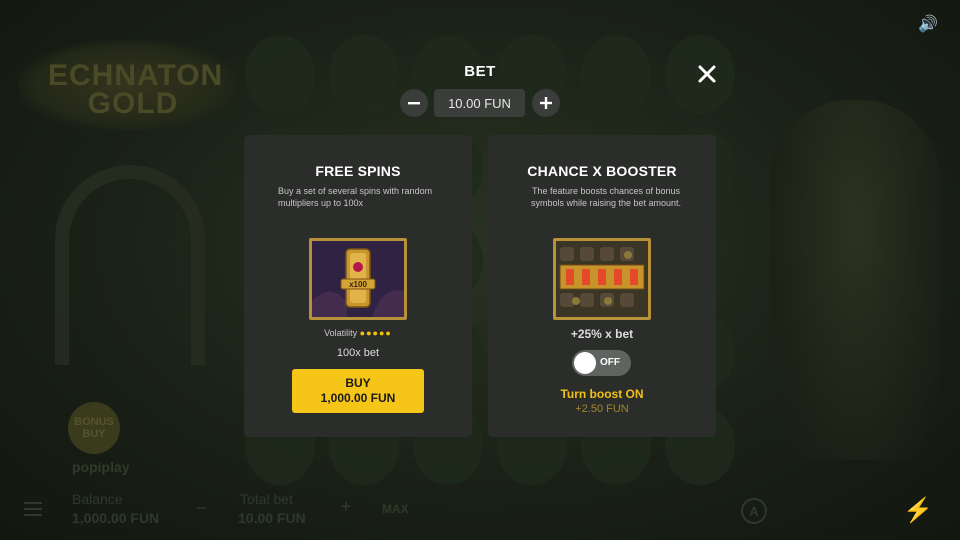 The image size is (960, 540). I want to click on boost-toggle: OFF, so click(601, 363).